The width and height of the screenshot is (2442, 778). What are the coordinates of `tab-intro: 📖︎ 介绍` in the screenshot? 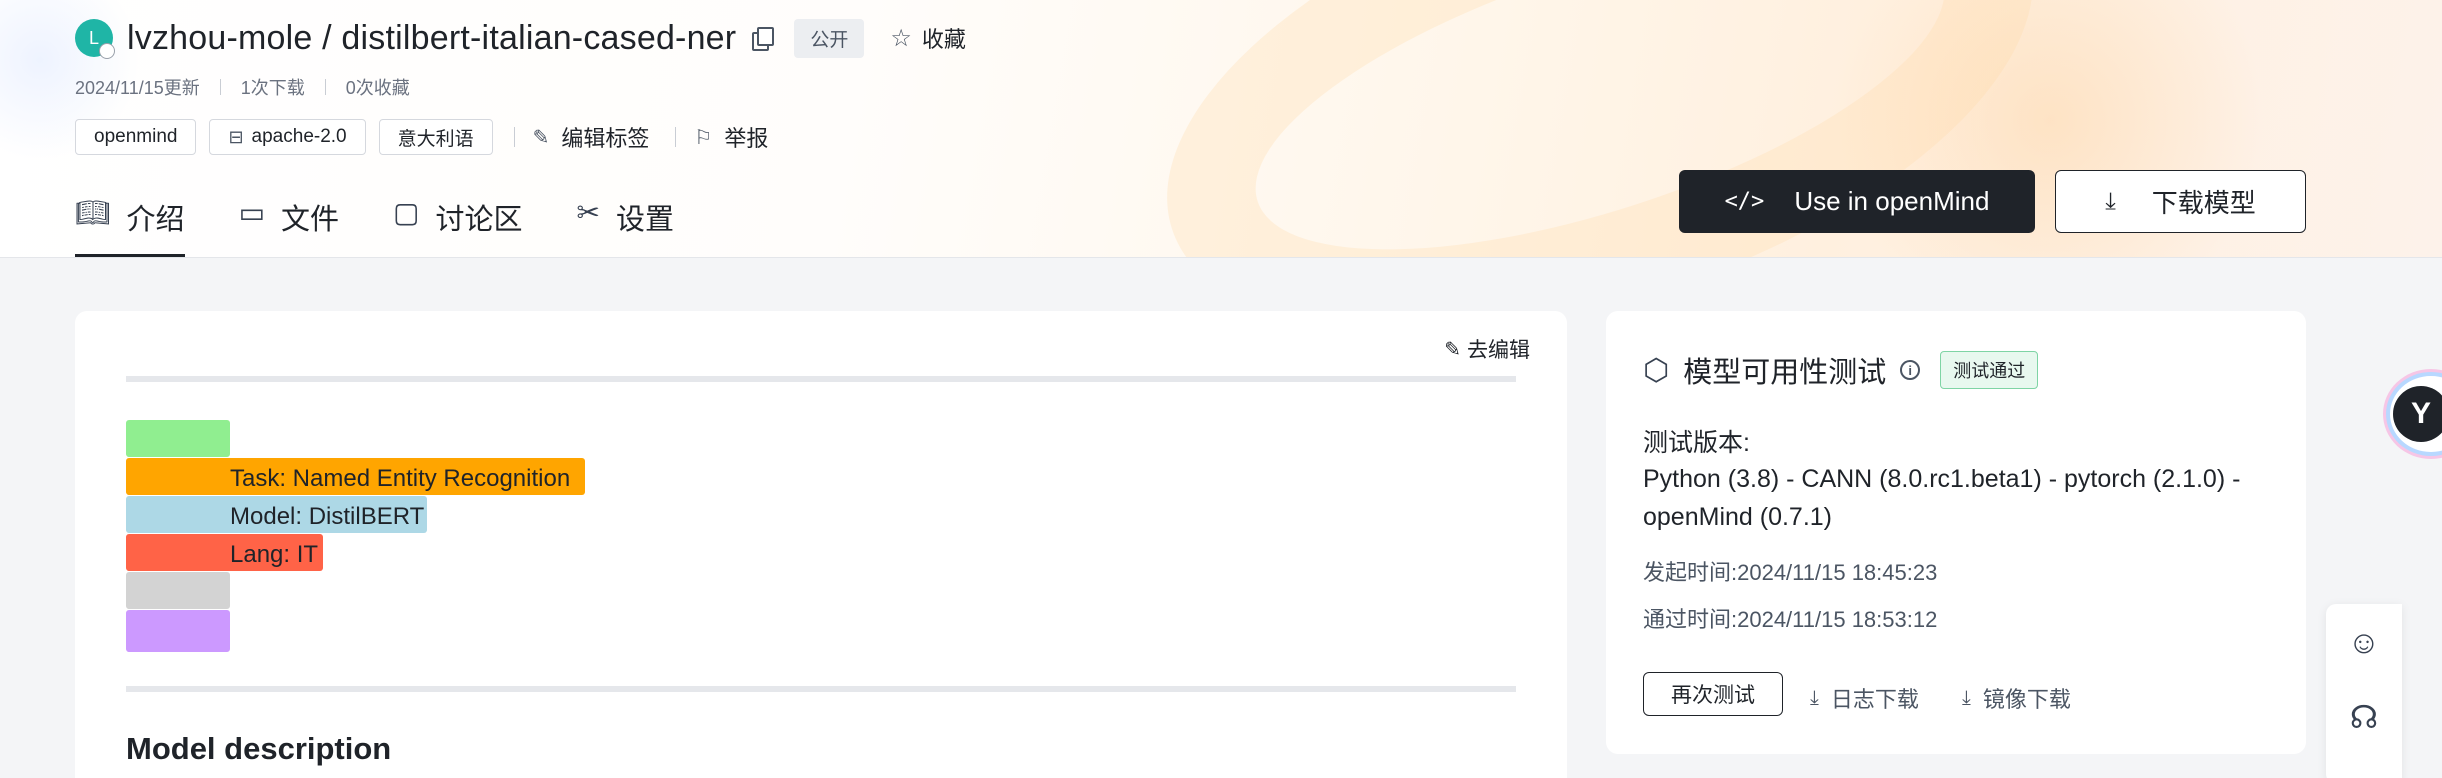 It's located at (130, 224).